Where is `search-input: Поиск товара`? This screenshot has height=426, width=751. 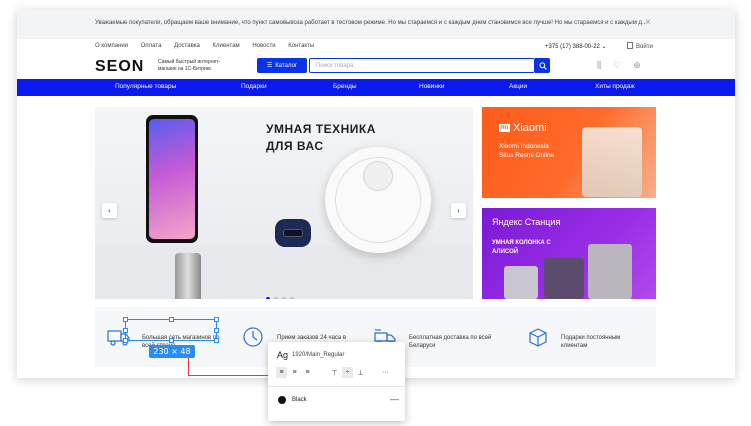
search-input: Поиск товара is located at coordinates (422, 65).